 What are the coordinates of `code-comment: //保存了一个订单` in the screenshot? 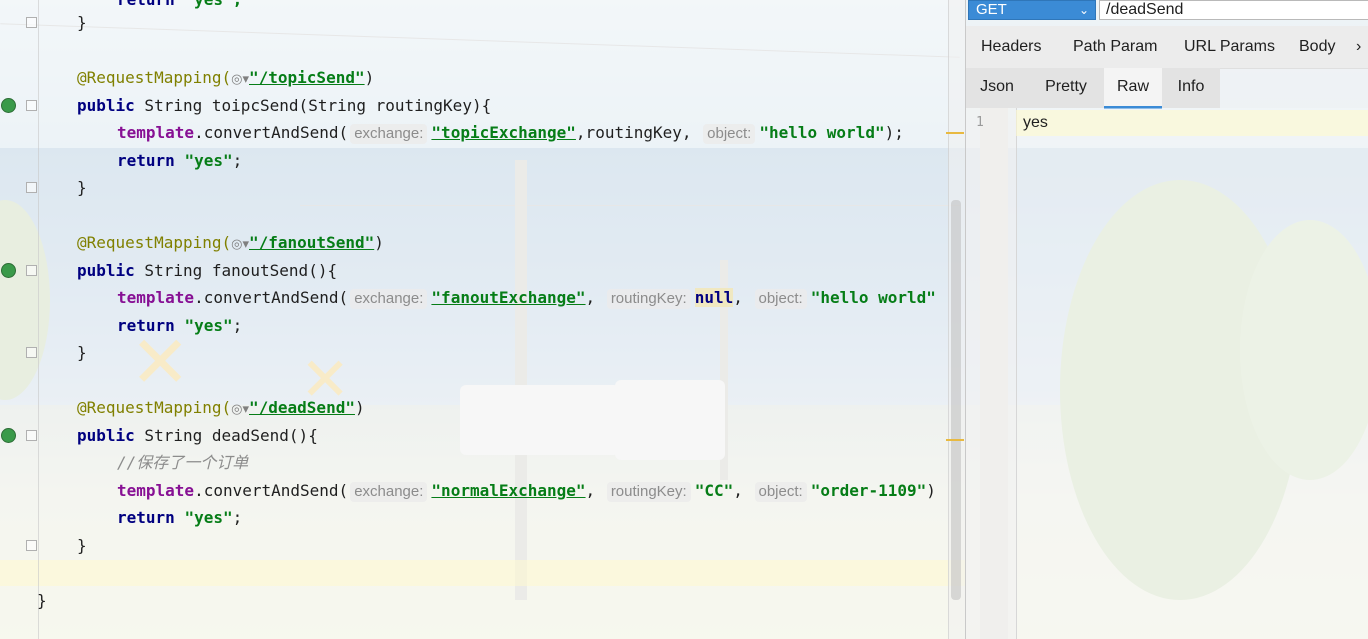 It's located at (183, 462).